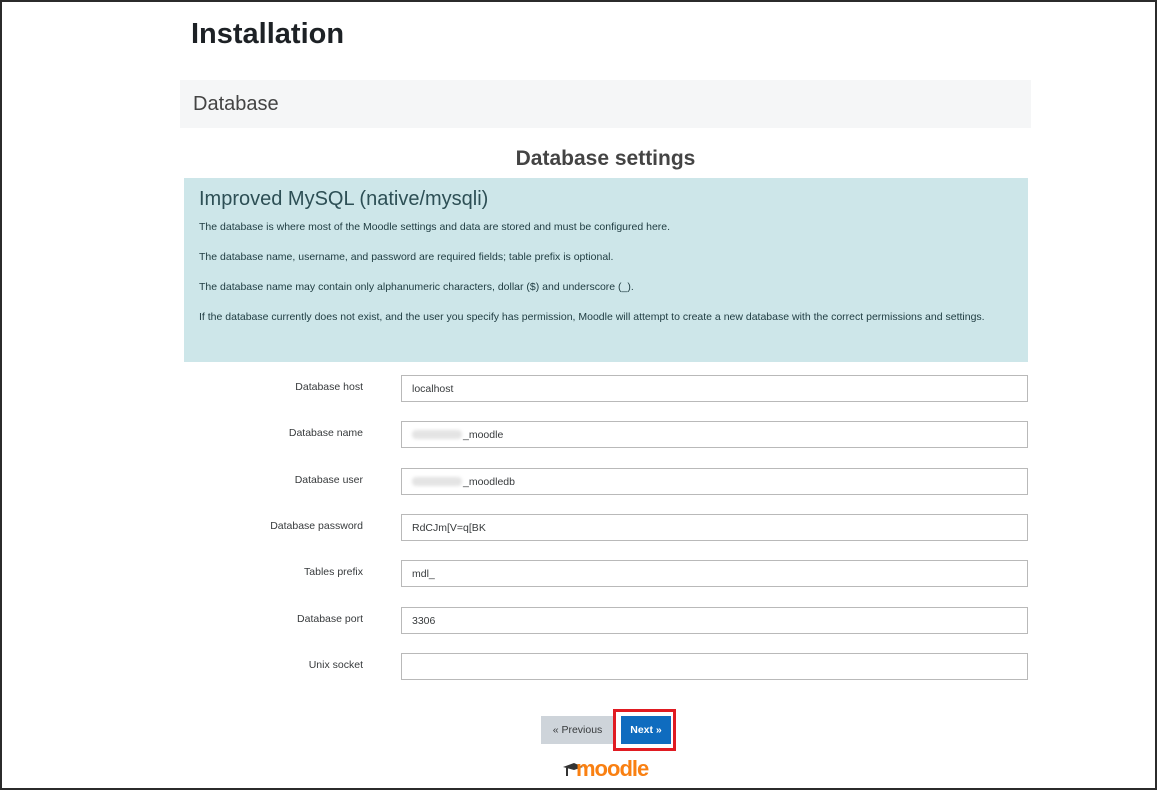  I want to click on db-host-label: Database host, so click(329, 387).